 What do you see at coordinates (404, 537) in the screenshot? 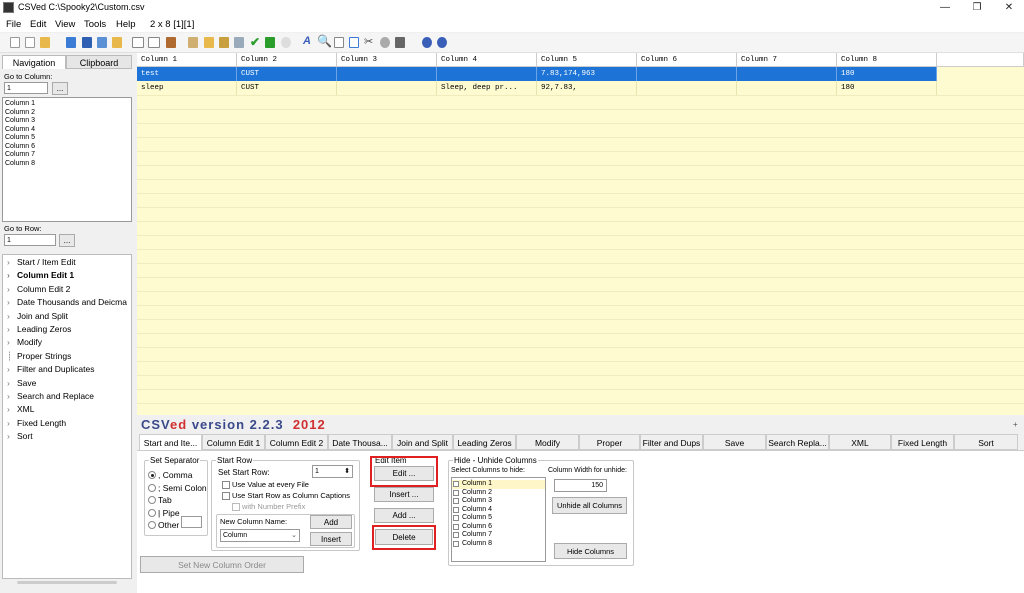
I see `delete-item-button: Delete` at bounding box center [404, 537].